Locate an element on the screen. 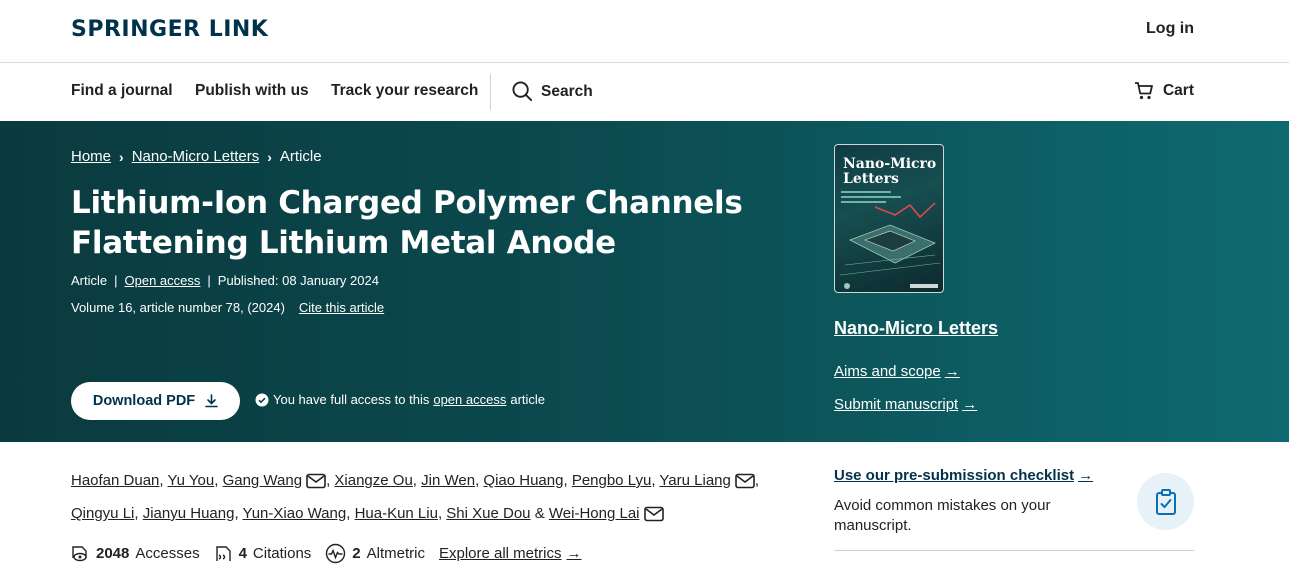  altmetric-score: 2 is located at coordinates (356, 553).